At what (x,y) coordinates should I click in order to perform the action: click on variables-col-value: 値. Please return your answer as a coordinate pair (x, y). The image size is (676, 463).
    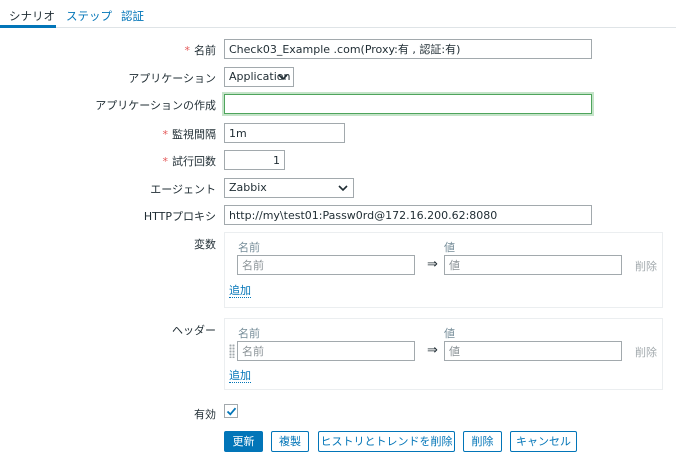
    Looking at the image, I should click on (449, 247).